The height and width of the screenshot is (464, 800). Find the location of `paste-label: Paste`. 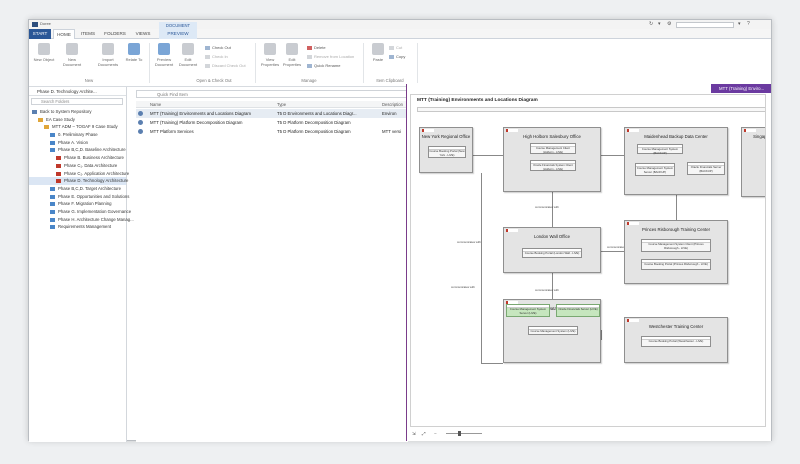

paste-label: Paste is located at coordinates (378, 59).